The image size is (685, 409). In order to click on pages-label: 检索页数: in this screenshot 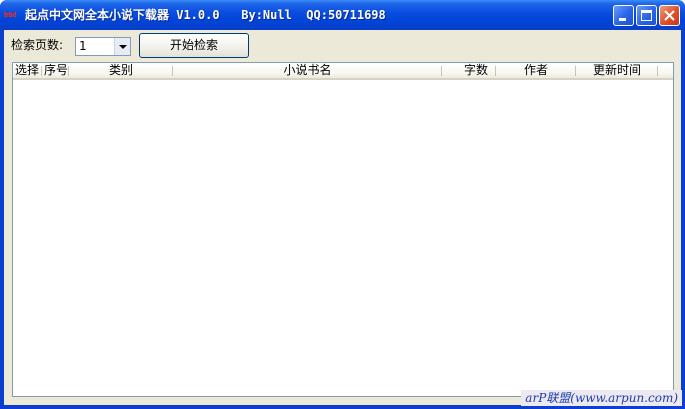, I will do `click(37, 45)`.